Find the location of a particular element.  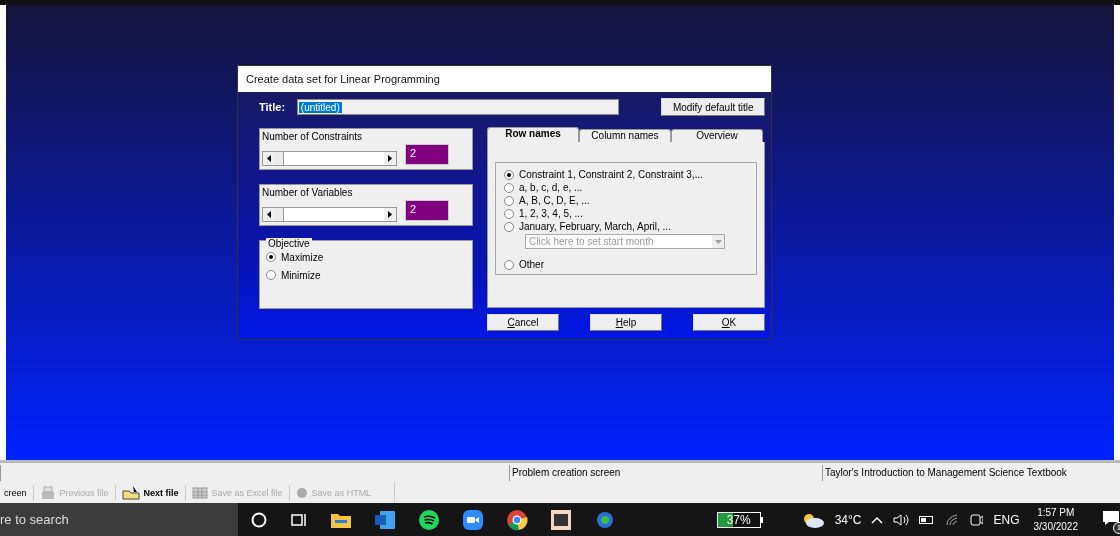

radio-option: Maximize is located at coordinates (366, 257).